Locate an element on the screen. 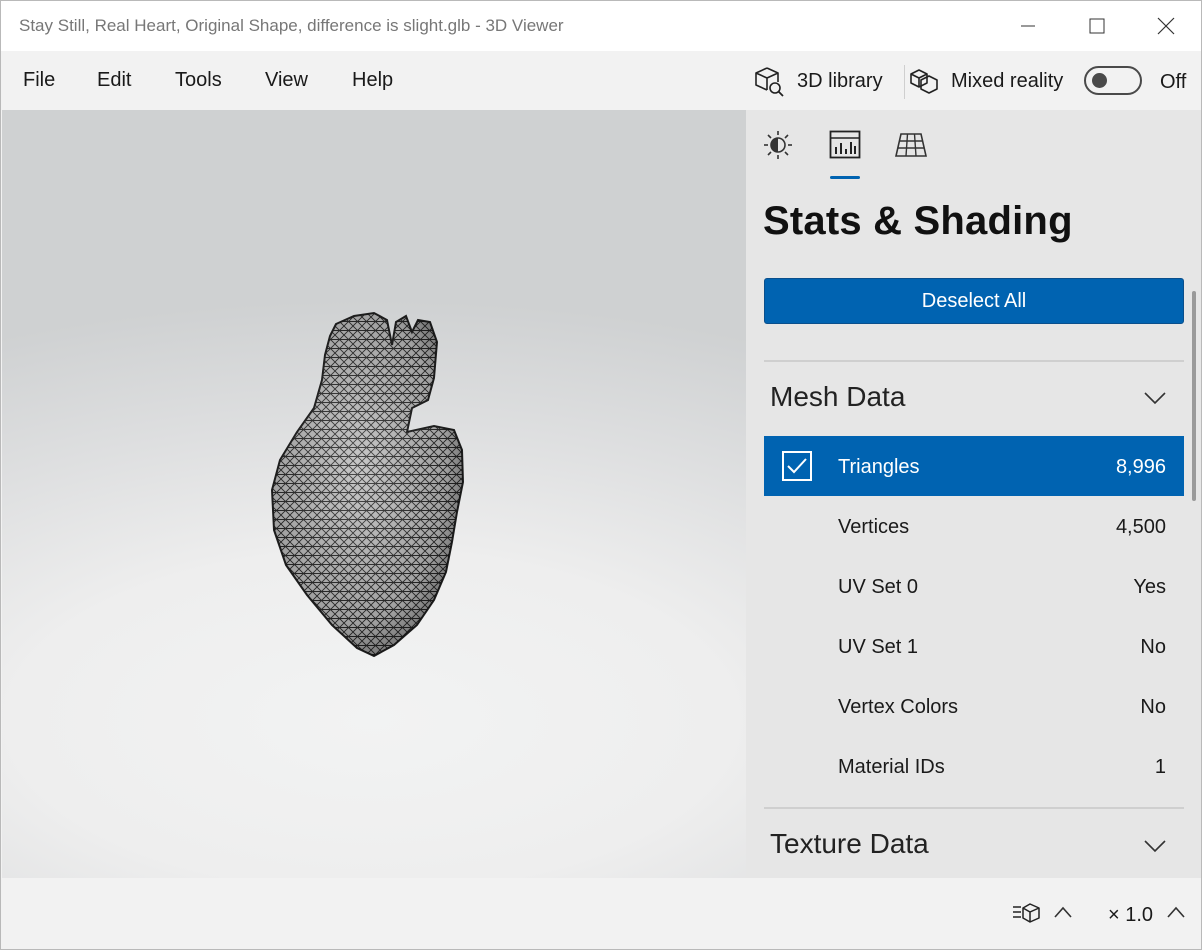 The image size is (1202, 950). stats-icon is located at coordinates (845, 144).